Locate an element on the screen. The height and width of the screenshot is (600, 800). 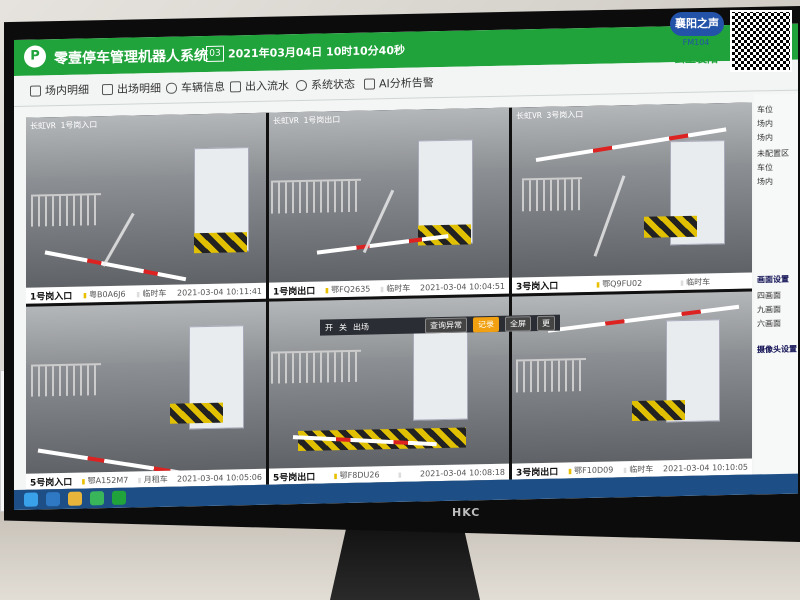
vehicle-type is located at coordinates (400, 473).